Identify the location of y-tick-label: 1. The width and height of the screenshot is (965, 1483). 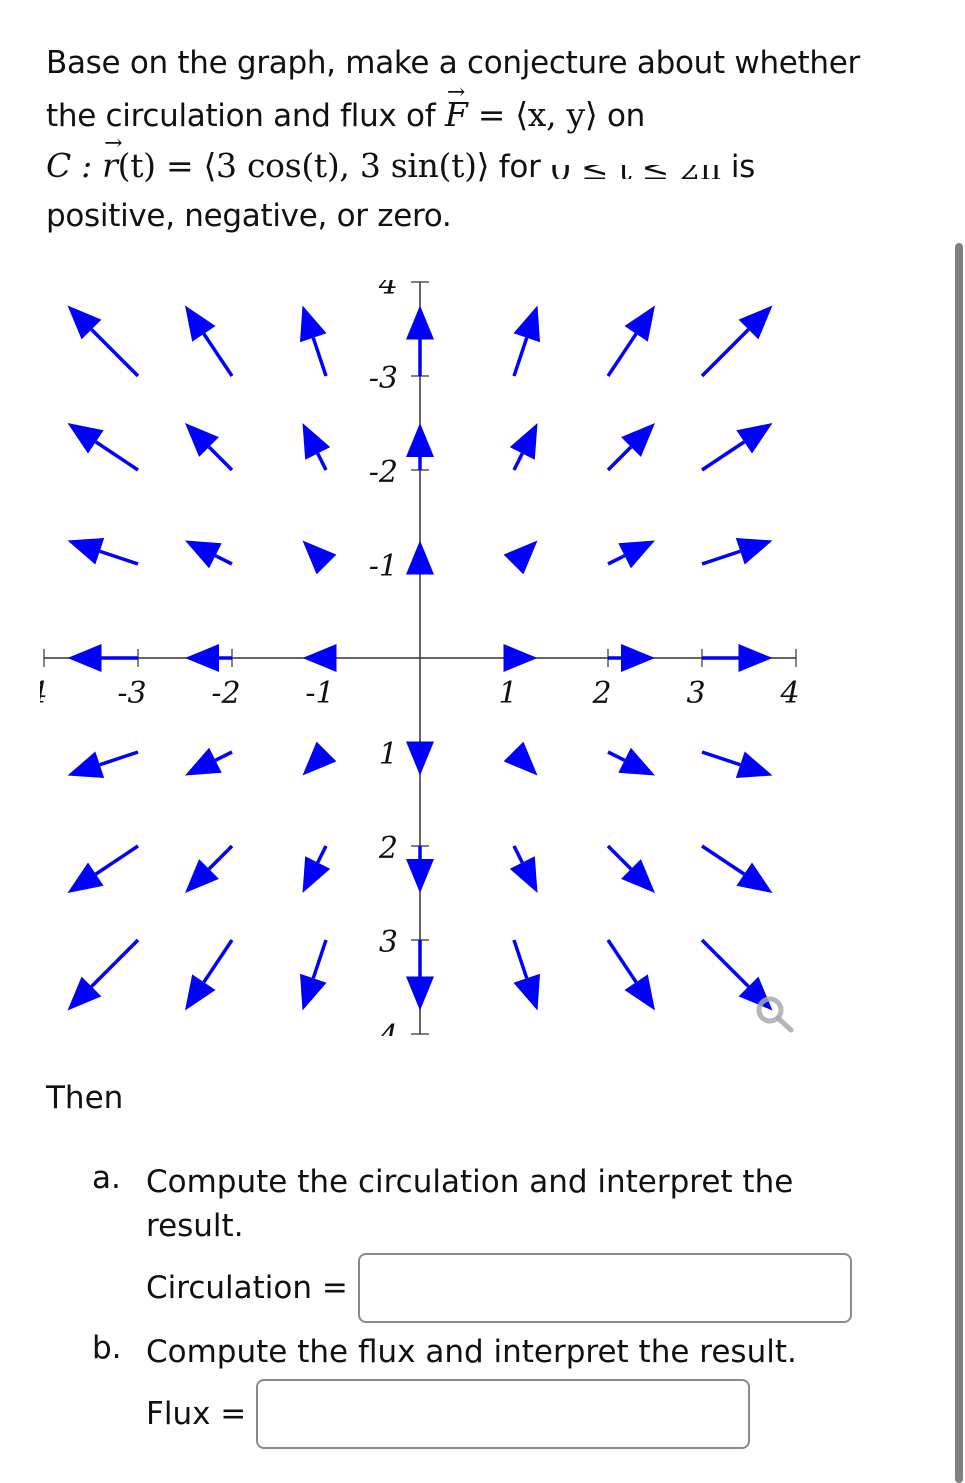
(388, 754).